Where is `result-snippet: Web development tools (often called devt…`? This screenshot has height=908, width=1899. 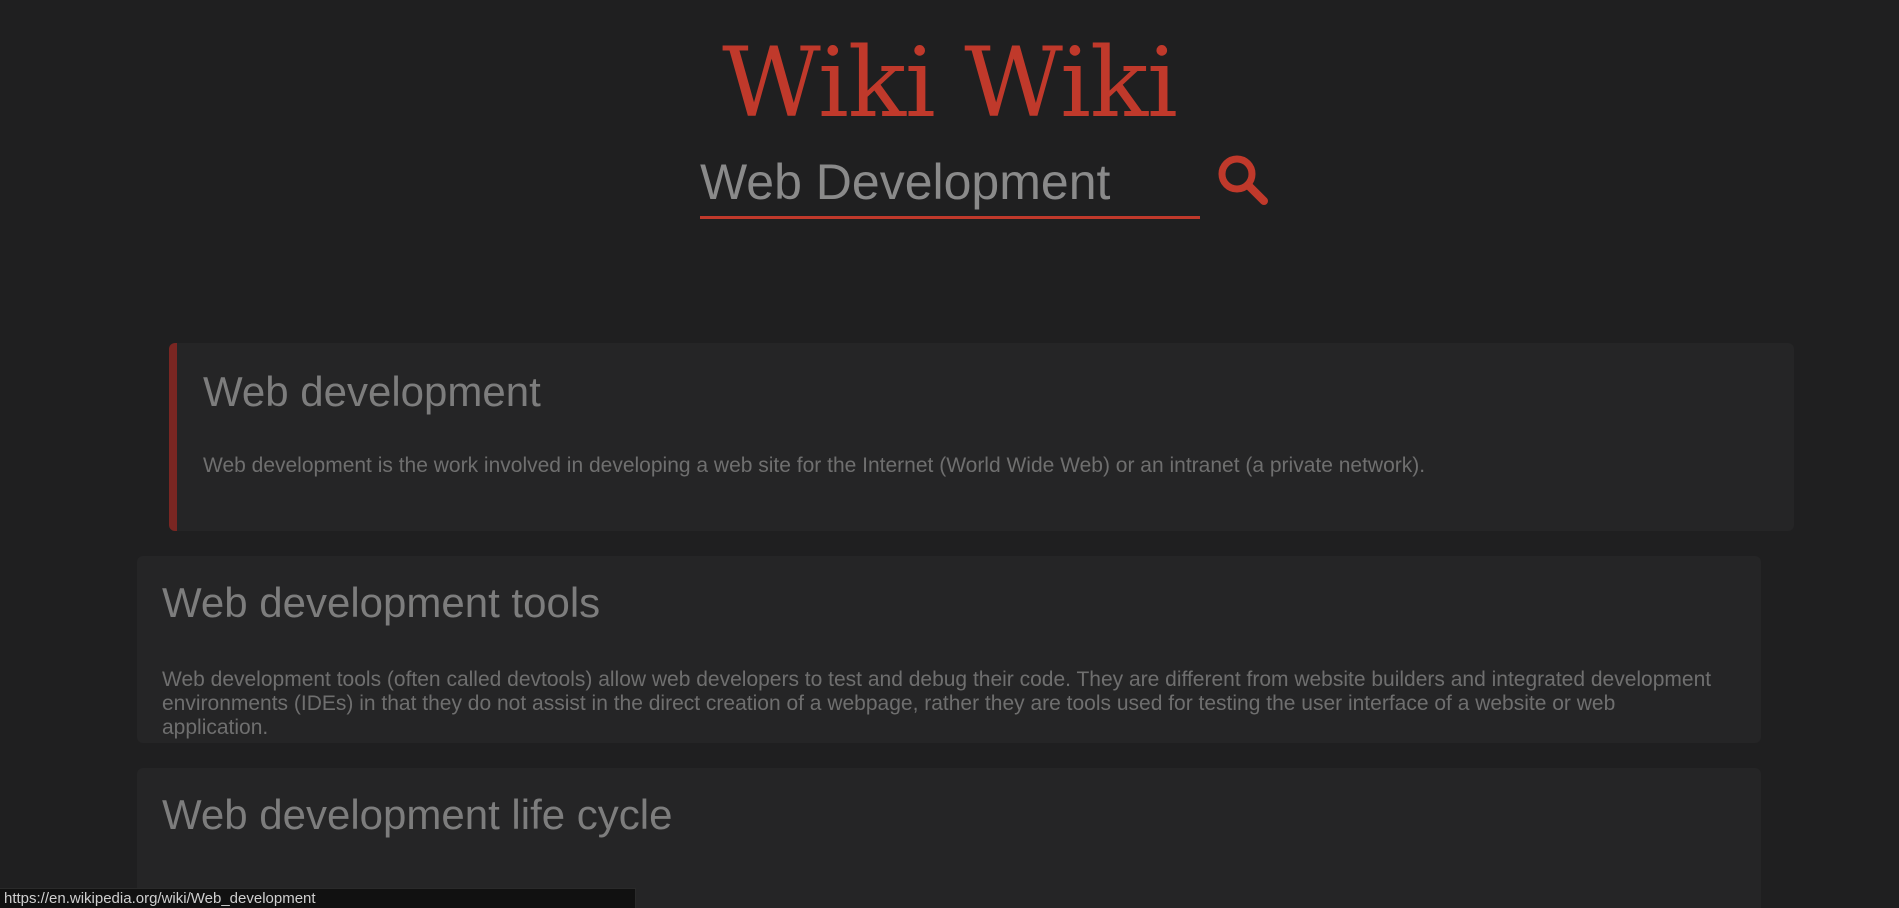 result-snippet: Web development tools (often called devt… is located at coordinates (937, 703).